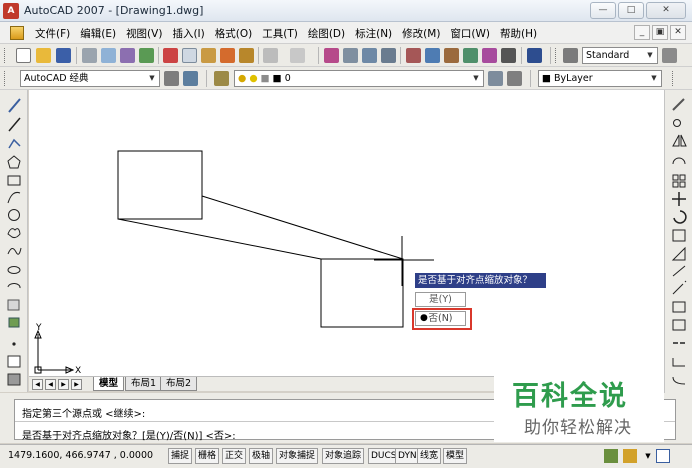 Image resolution: width=692 pixels, height=468 pixels. What do you see at coordinates (413, 55) in the screenshot?
I see `properties-icon` at bounding box center [413, 55].